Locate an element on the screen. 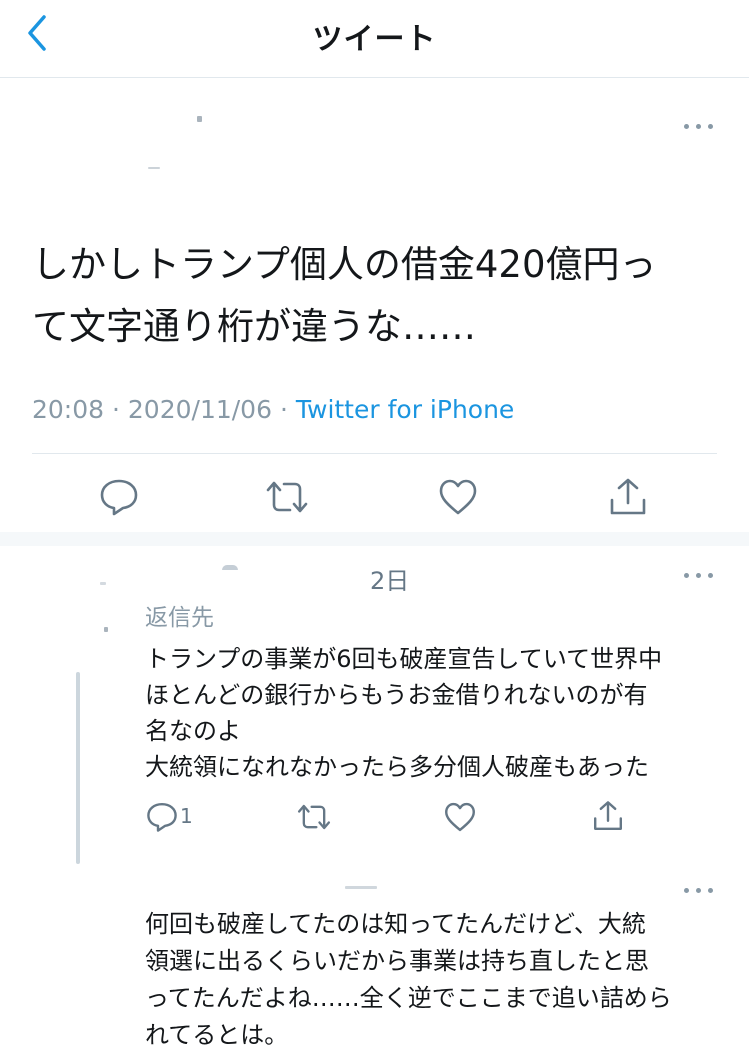 The width and height of the screenshot is (749, 1056). reply-text-line: トランプの事業が6回も破産宣告していて世界中 is located at coordinates (404, 659).